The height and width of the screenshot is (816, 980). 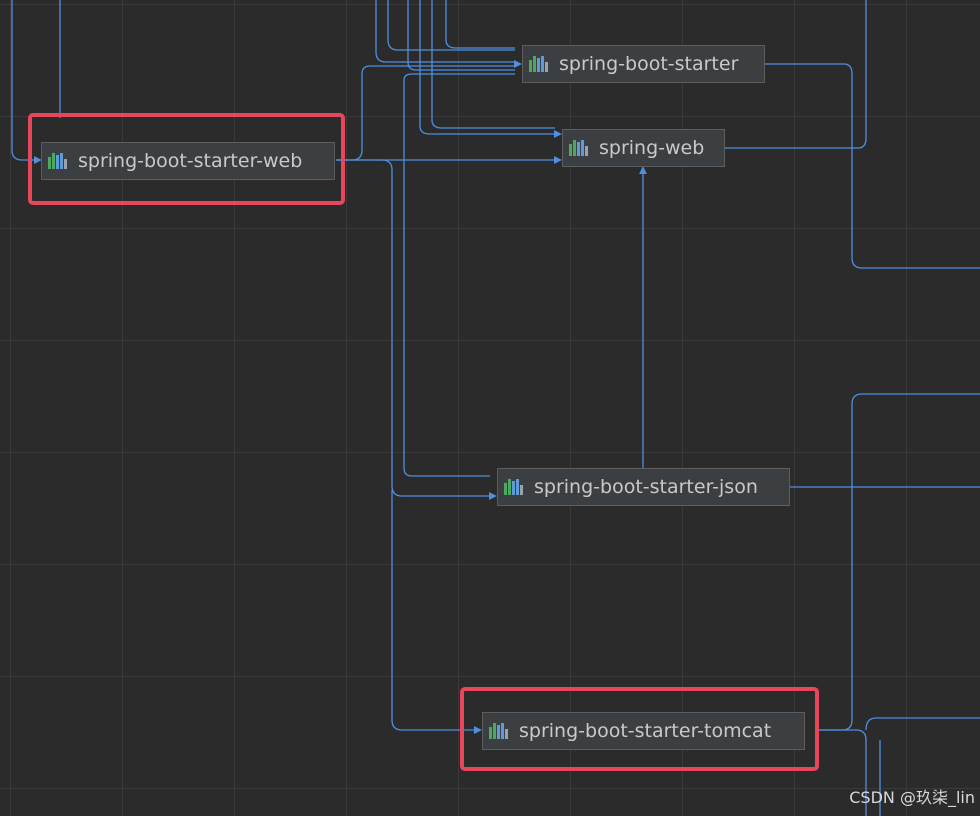 I want to click on node-label: spring-boot-starter-tomcat, so click(x=645, y=731).